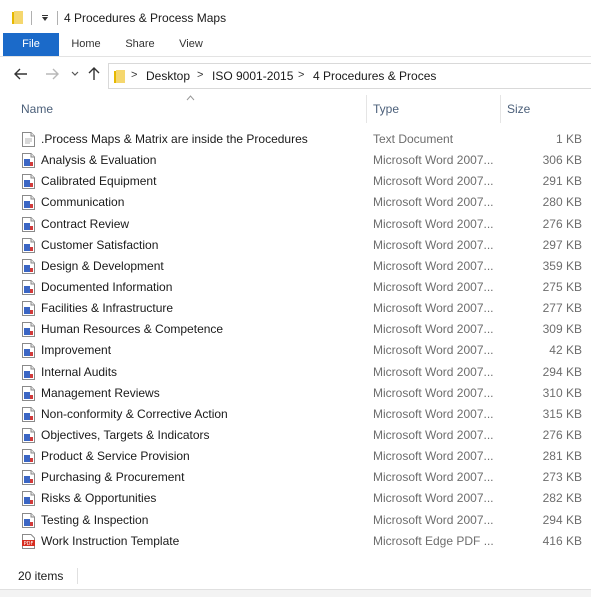 This screenshot has height=597, width=591. Describe the element at coordinates (98, 181) in the screenshot. I see `file-name: Calibrated Equipment` at that location.